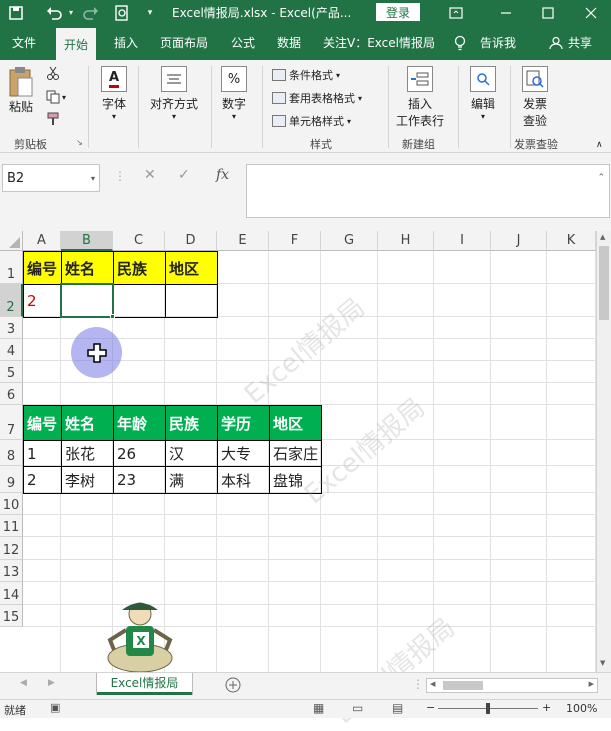 The image size is (611, 731). What do you see at coordinates (548, 12) in the screenshot?
I see `maximize-icon` at bounding box center [548, 12].